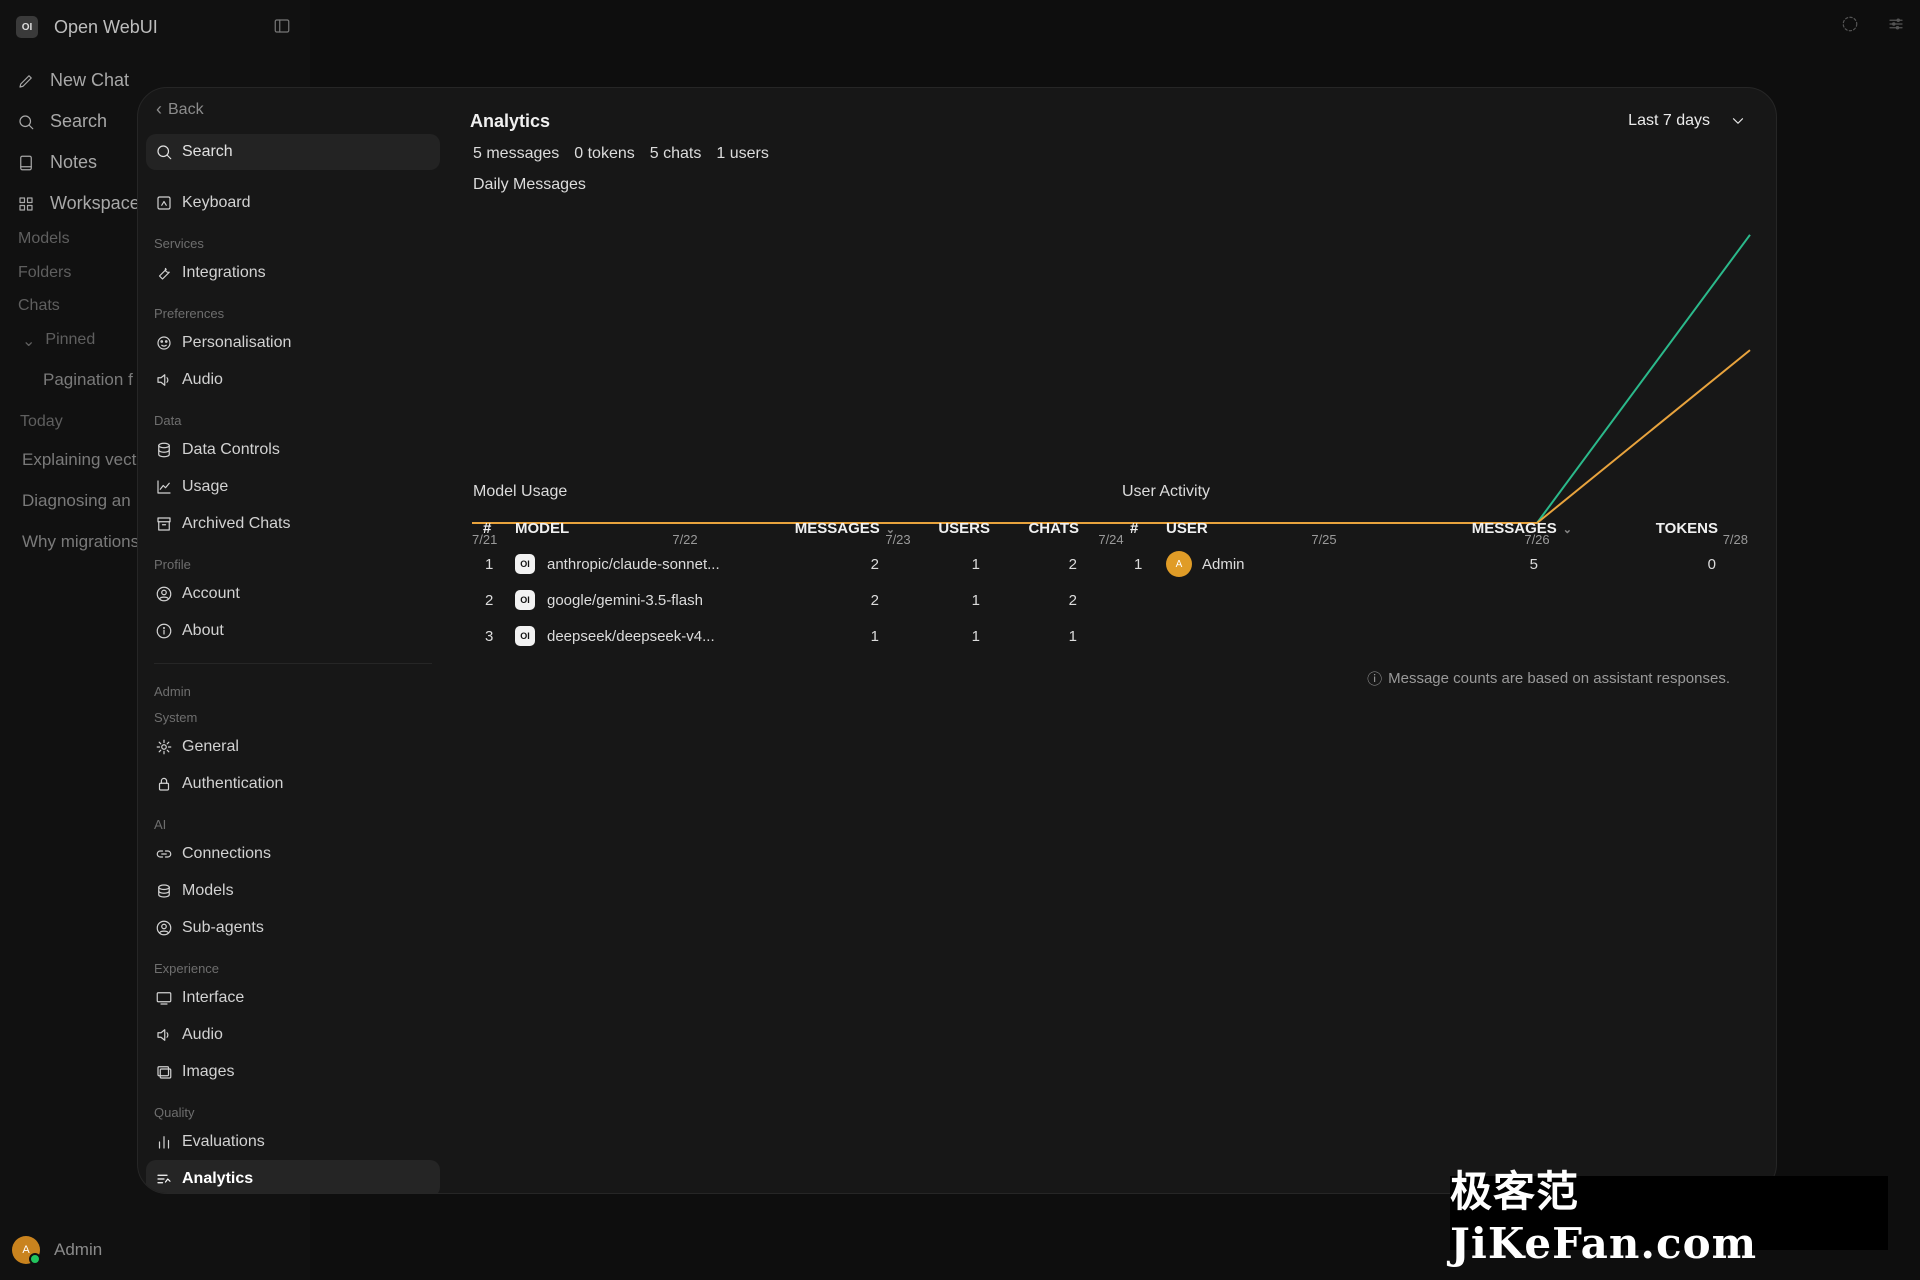  Describe the element at coordinates (621, 154) in the screenshot. I see `summary-stats: 5 messages 0 tokens 5 chats 1 users` at that location.